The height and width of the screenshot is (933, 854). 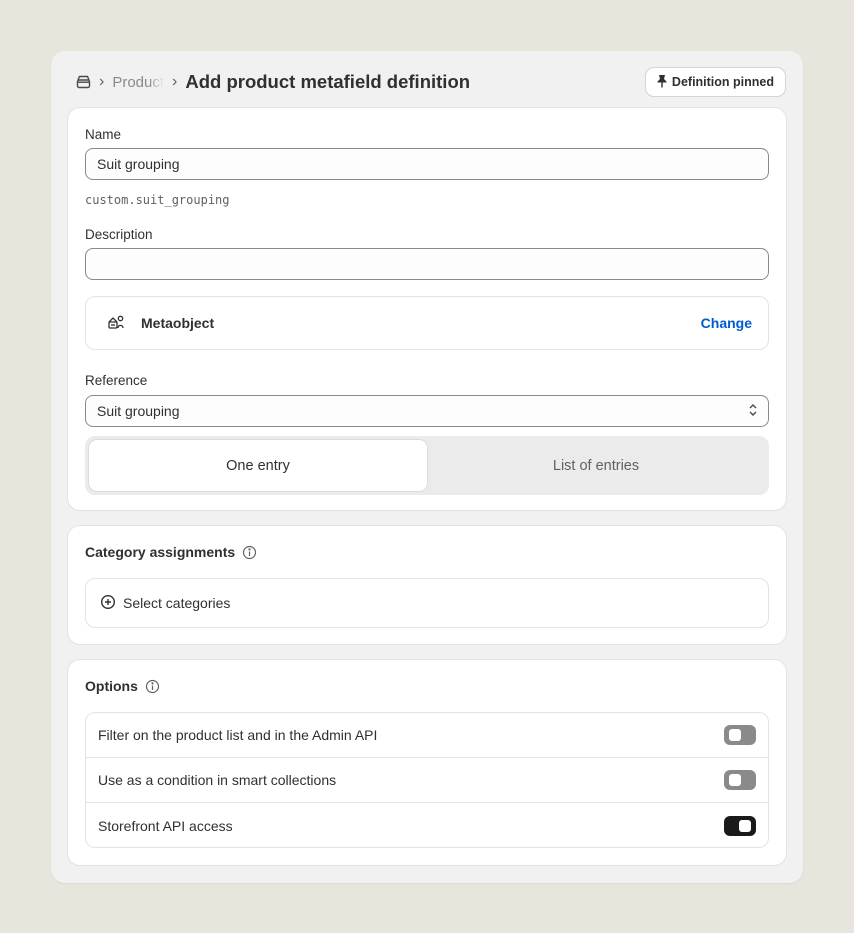 I want to click on storefront-api-toggle, so click(x=740, y=825).